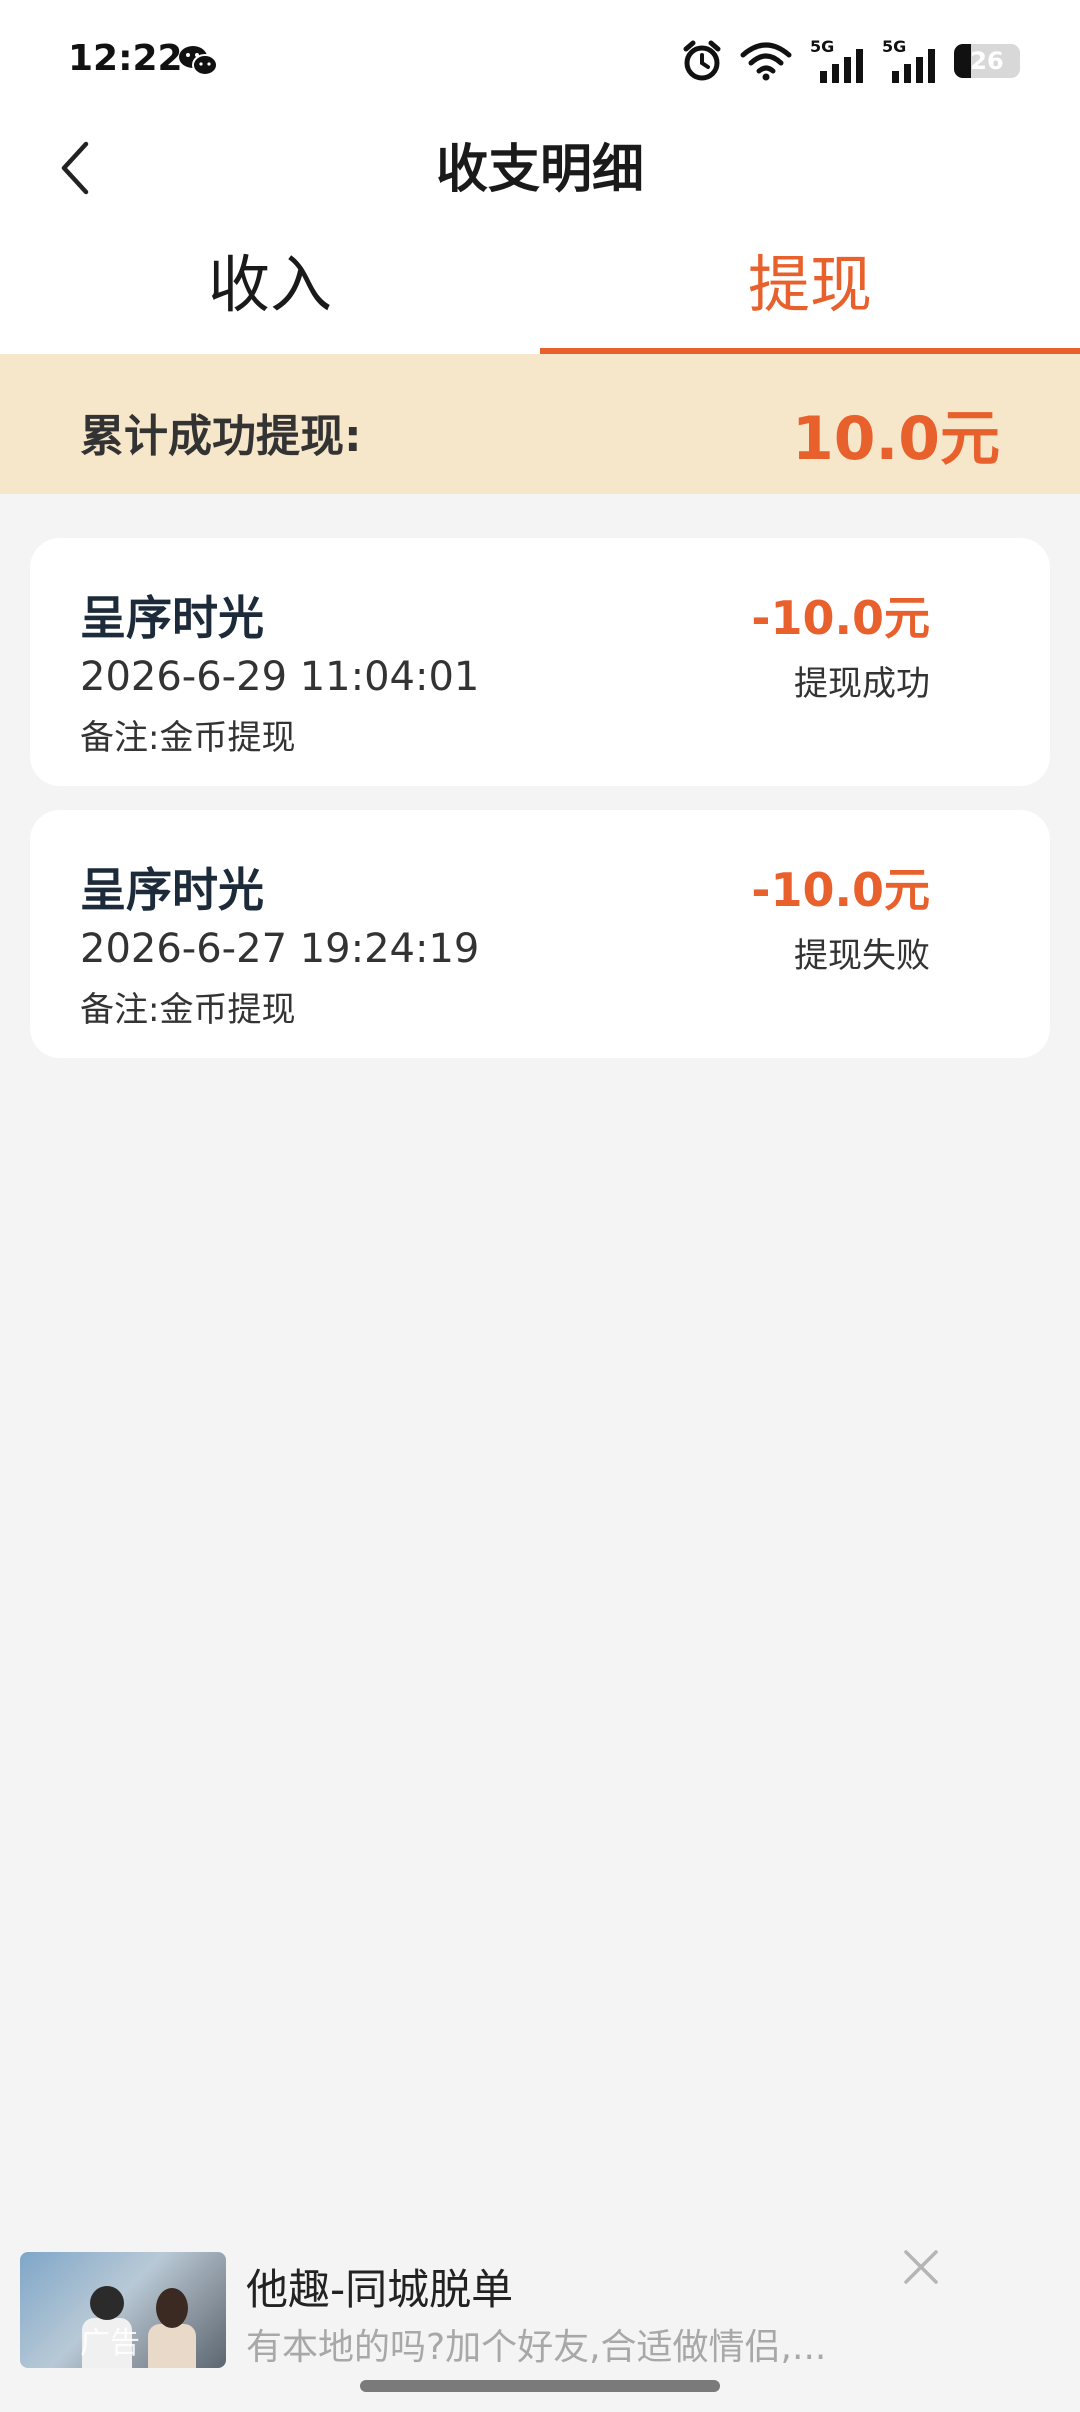 The image size is (1080, 2412). I want to click on record-status: 提现失败, so click(862, 956).